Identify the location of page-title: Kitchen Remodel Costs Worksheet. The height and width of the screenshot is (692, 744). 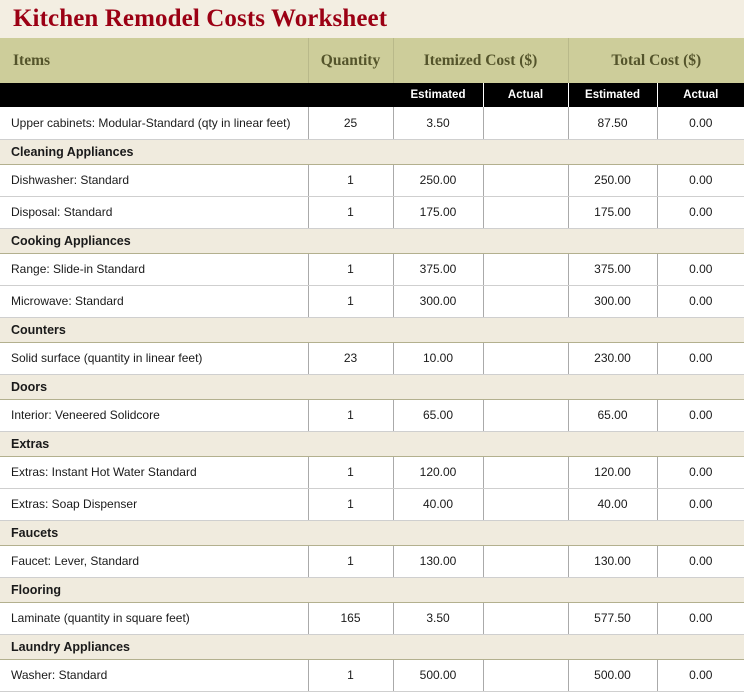
(200, 18).